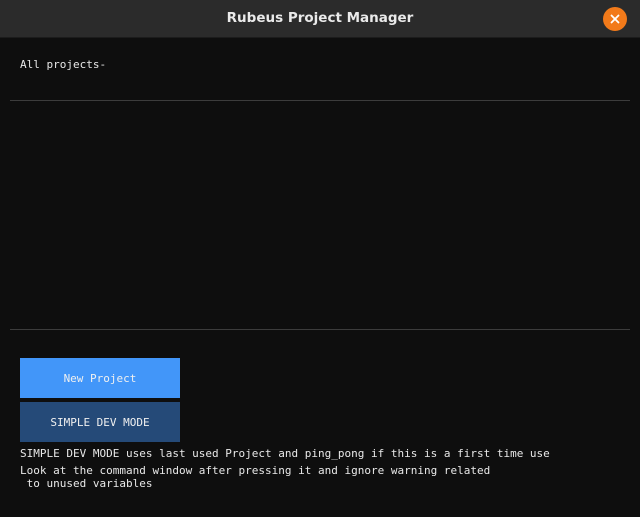  What do you see at coordinates (100, 422) in the screenshot?
I see `simple-dev-mode-button: SIMPLE DEV MODE` at bounding box center [100, 422].